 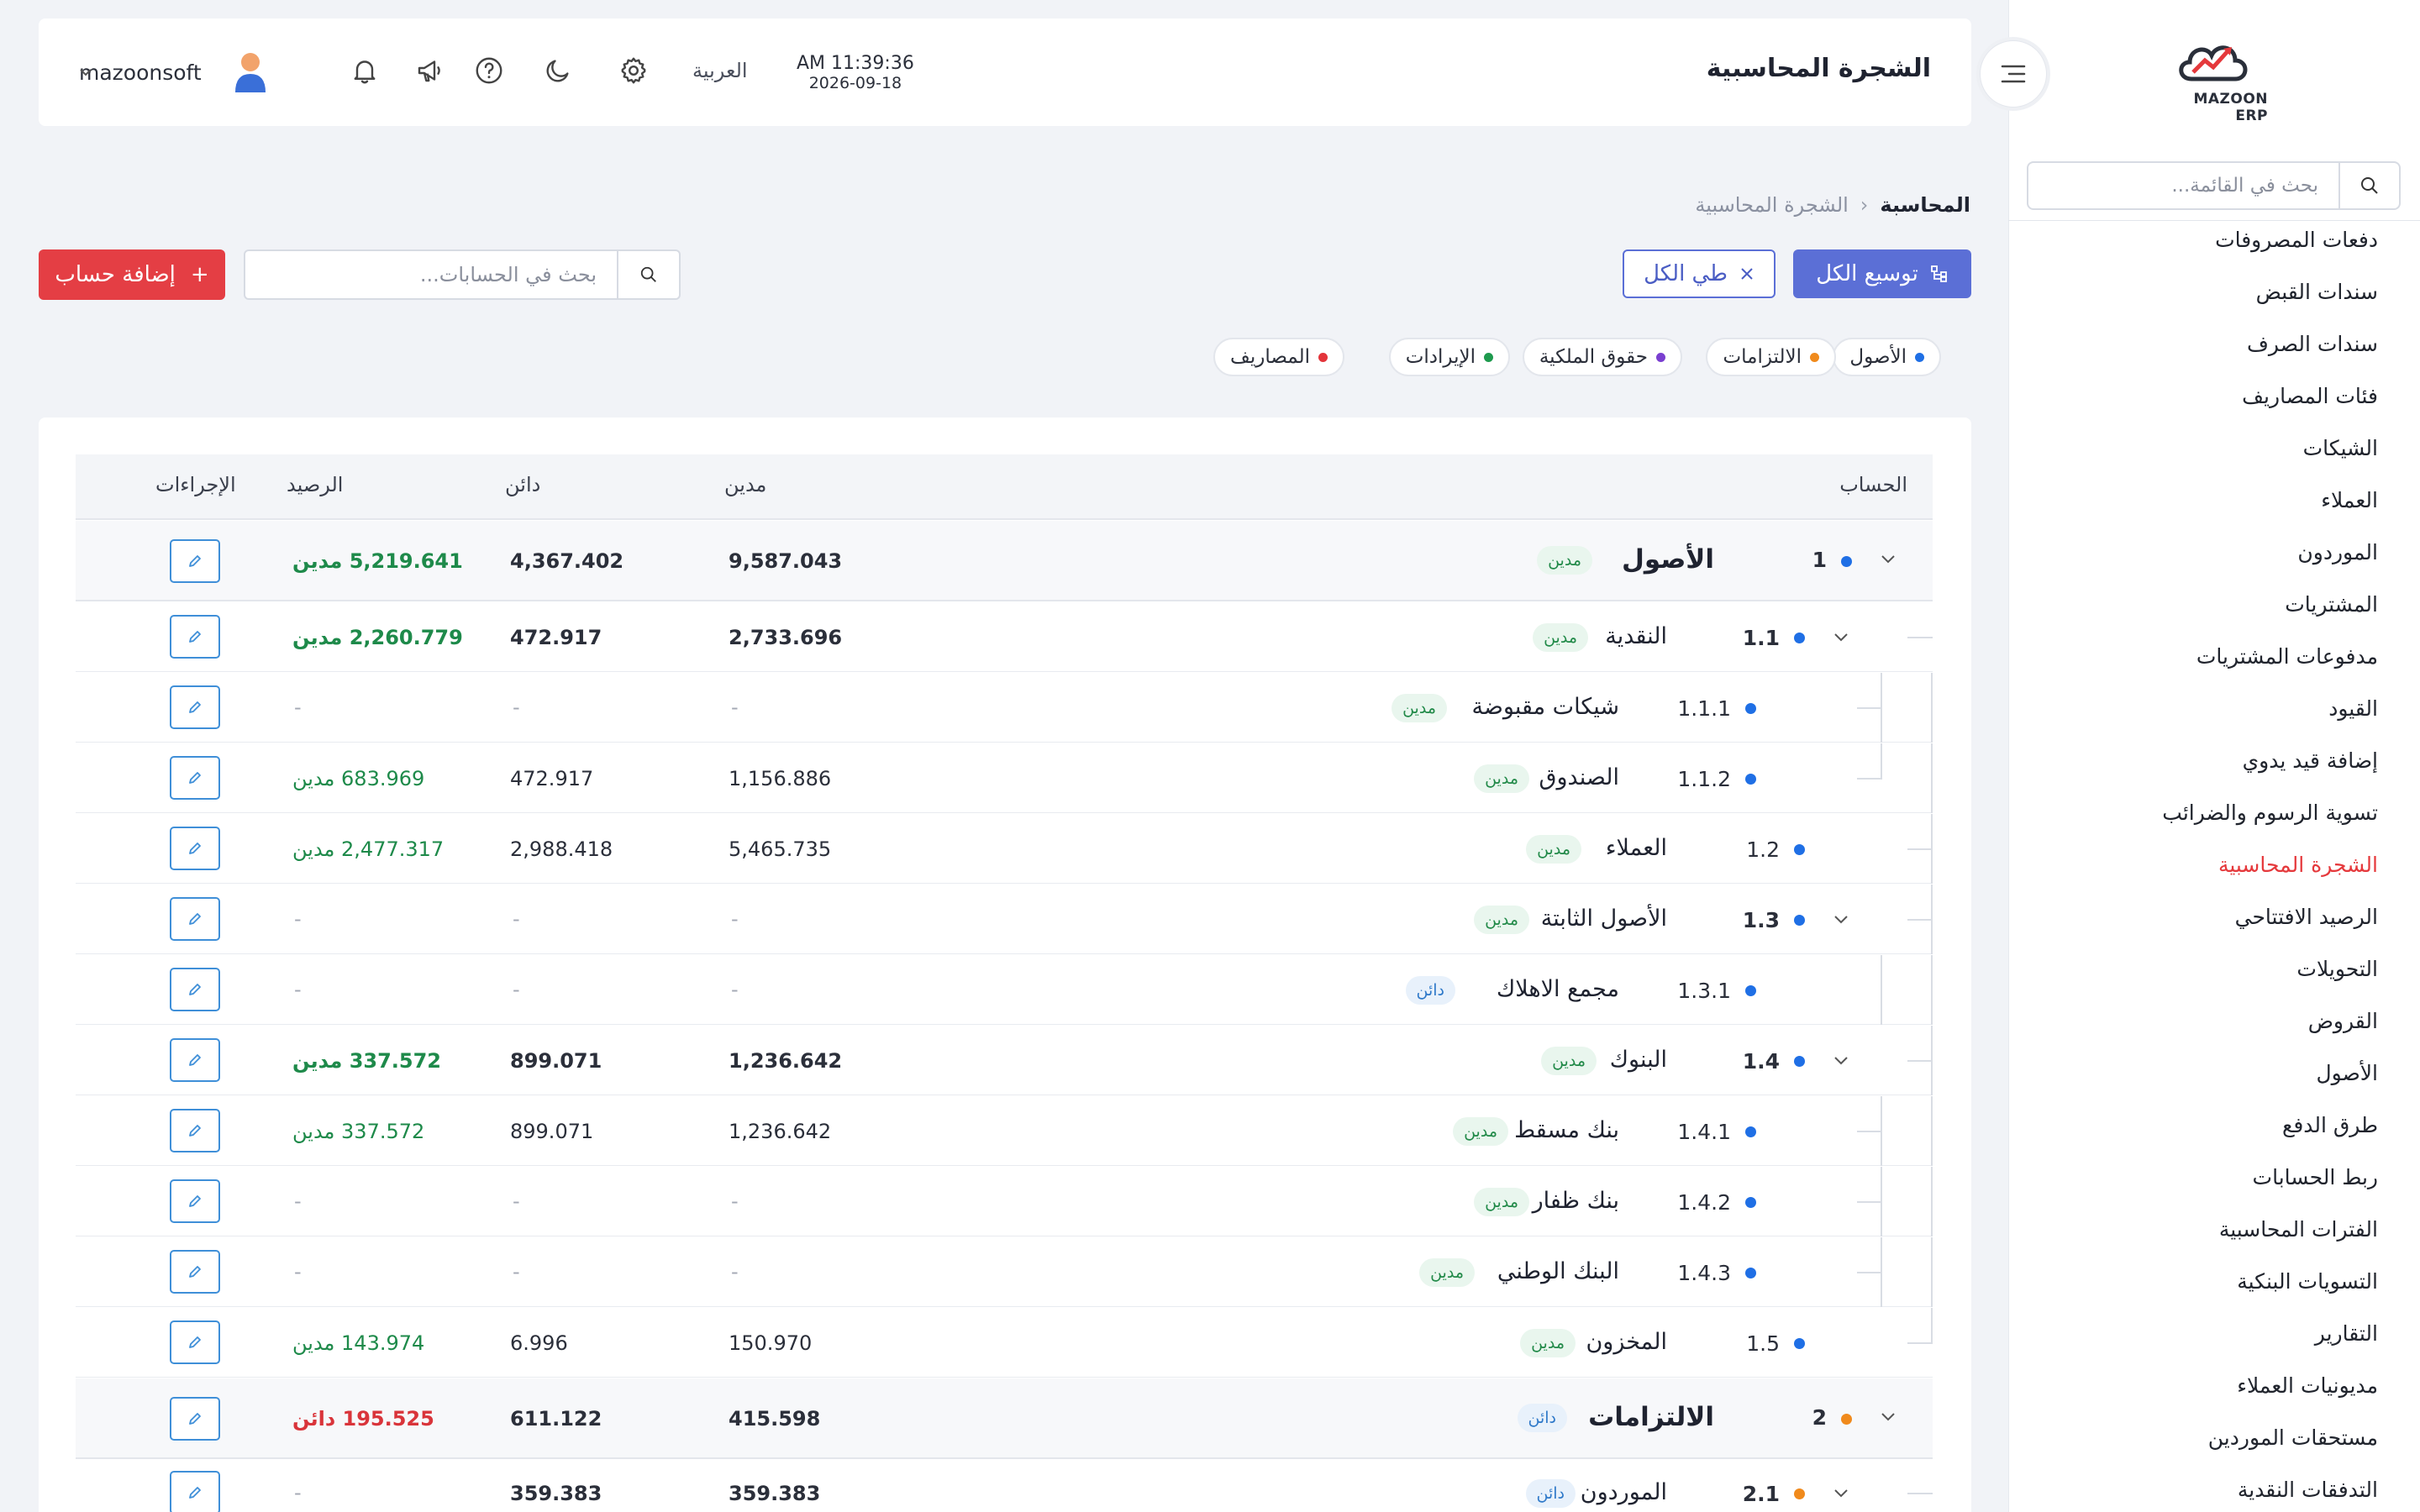 I want to click on debit-value: -, so click(x=735, y=919).